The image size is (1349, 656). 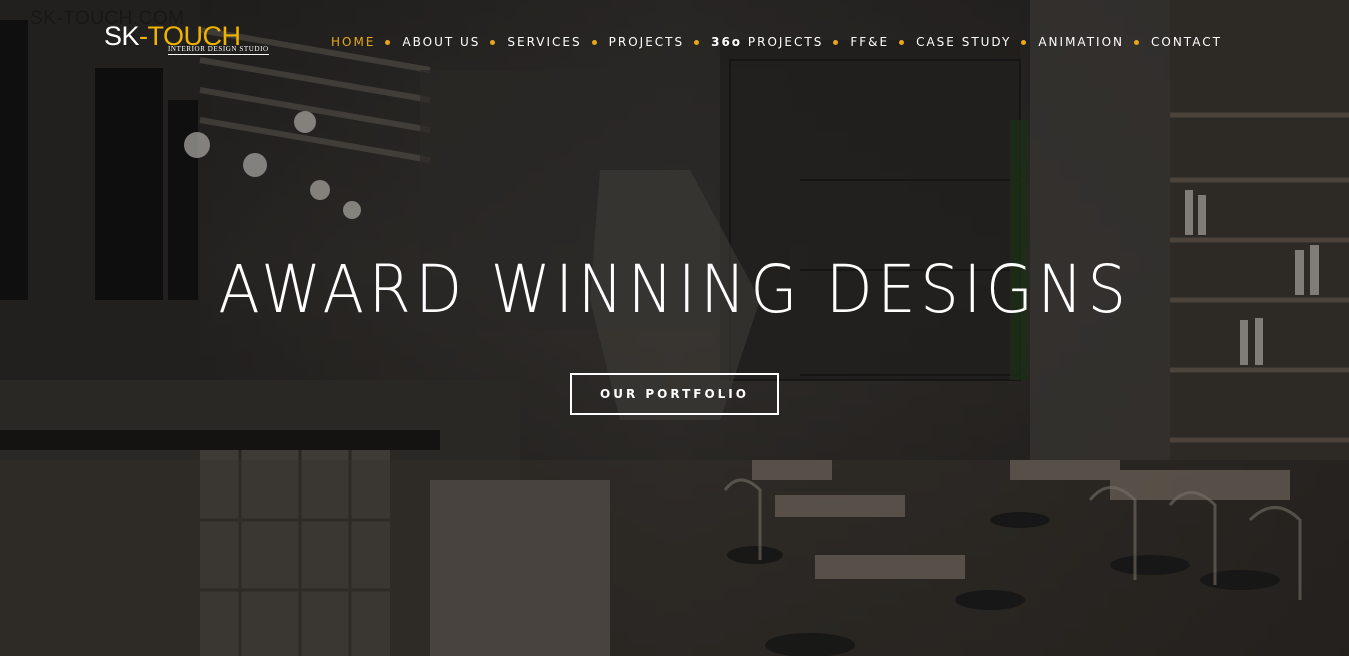 What do you see at coordinates (674, 394) in the screenshot?
I see `our-portfolio-button: OUR PORTFOLIO` at bounding box center [674, 394].